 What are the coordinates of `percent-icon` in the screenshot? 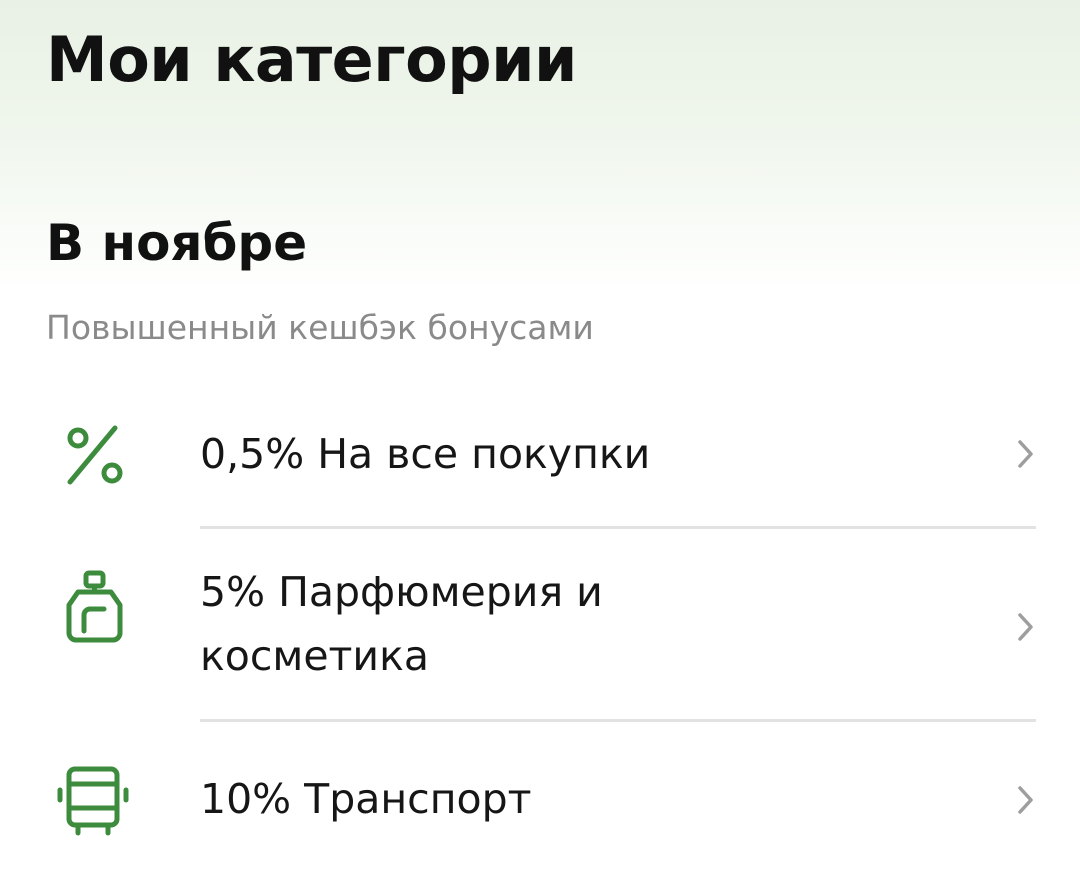 It's located at (95, 455).